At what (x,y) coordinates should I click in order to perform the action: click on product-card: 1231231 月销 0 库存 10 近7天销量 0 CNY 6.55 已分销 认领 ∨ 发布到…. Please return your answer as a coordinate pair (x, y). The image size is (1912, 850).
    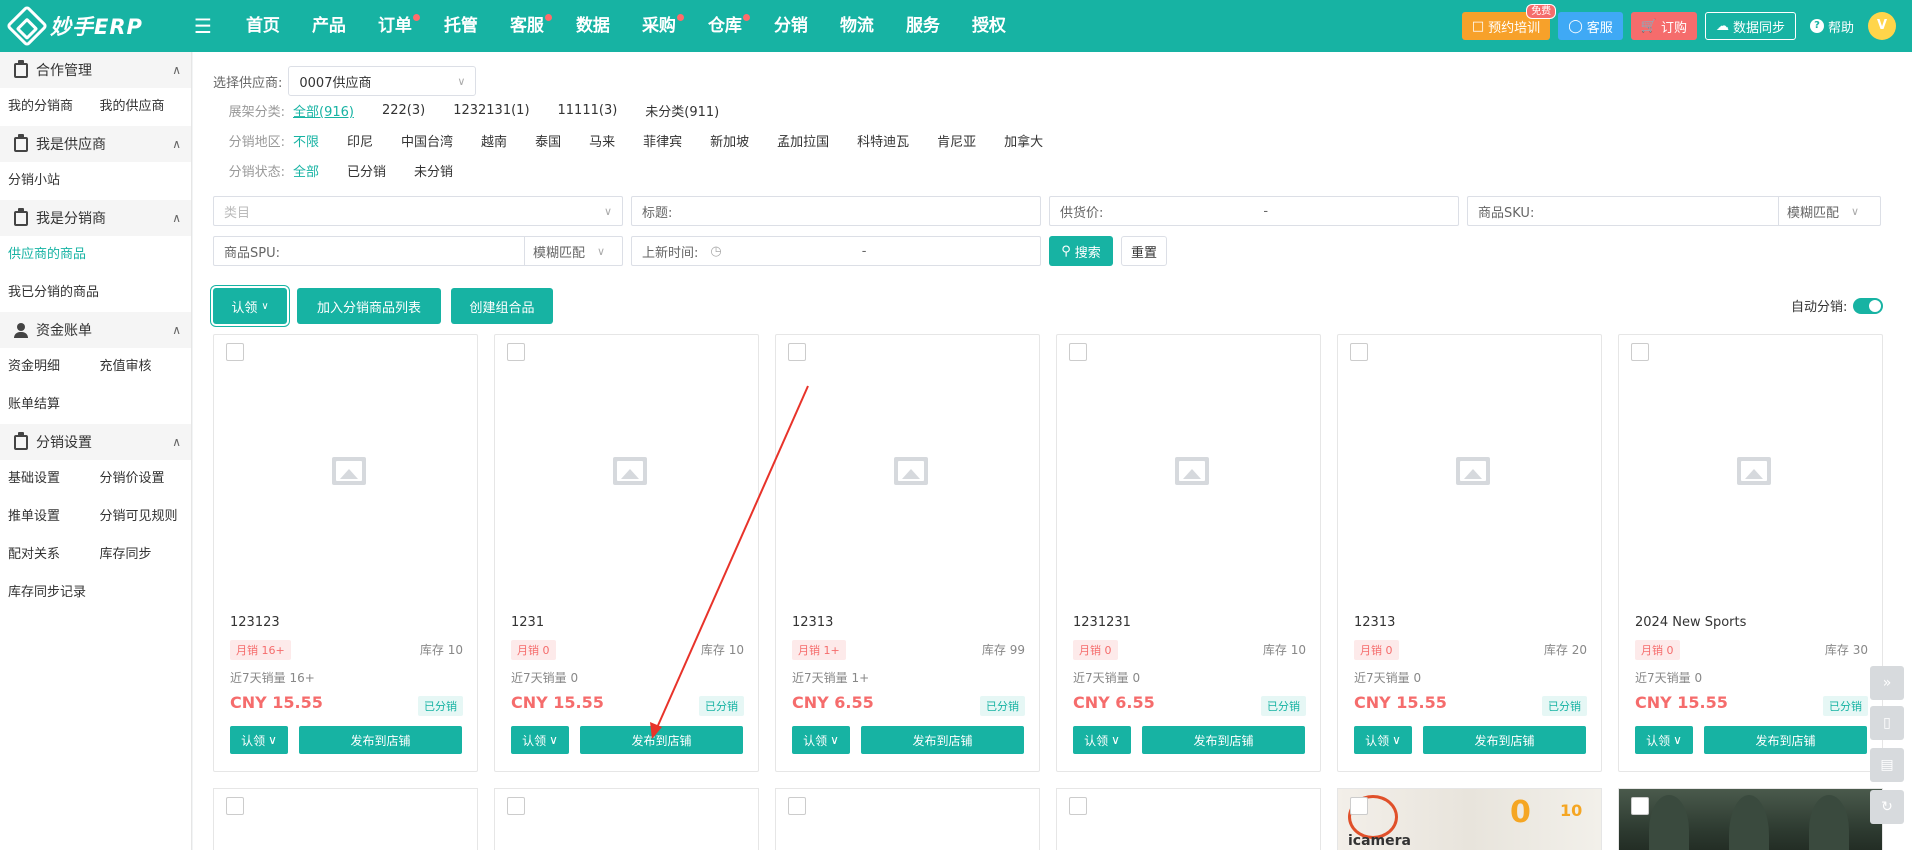
    Looking at the image, I should click on (1188, 553).